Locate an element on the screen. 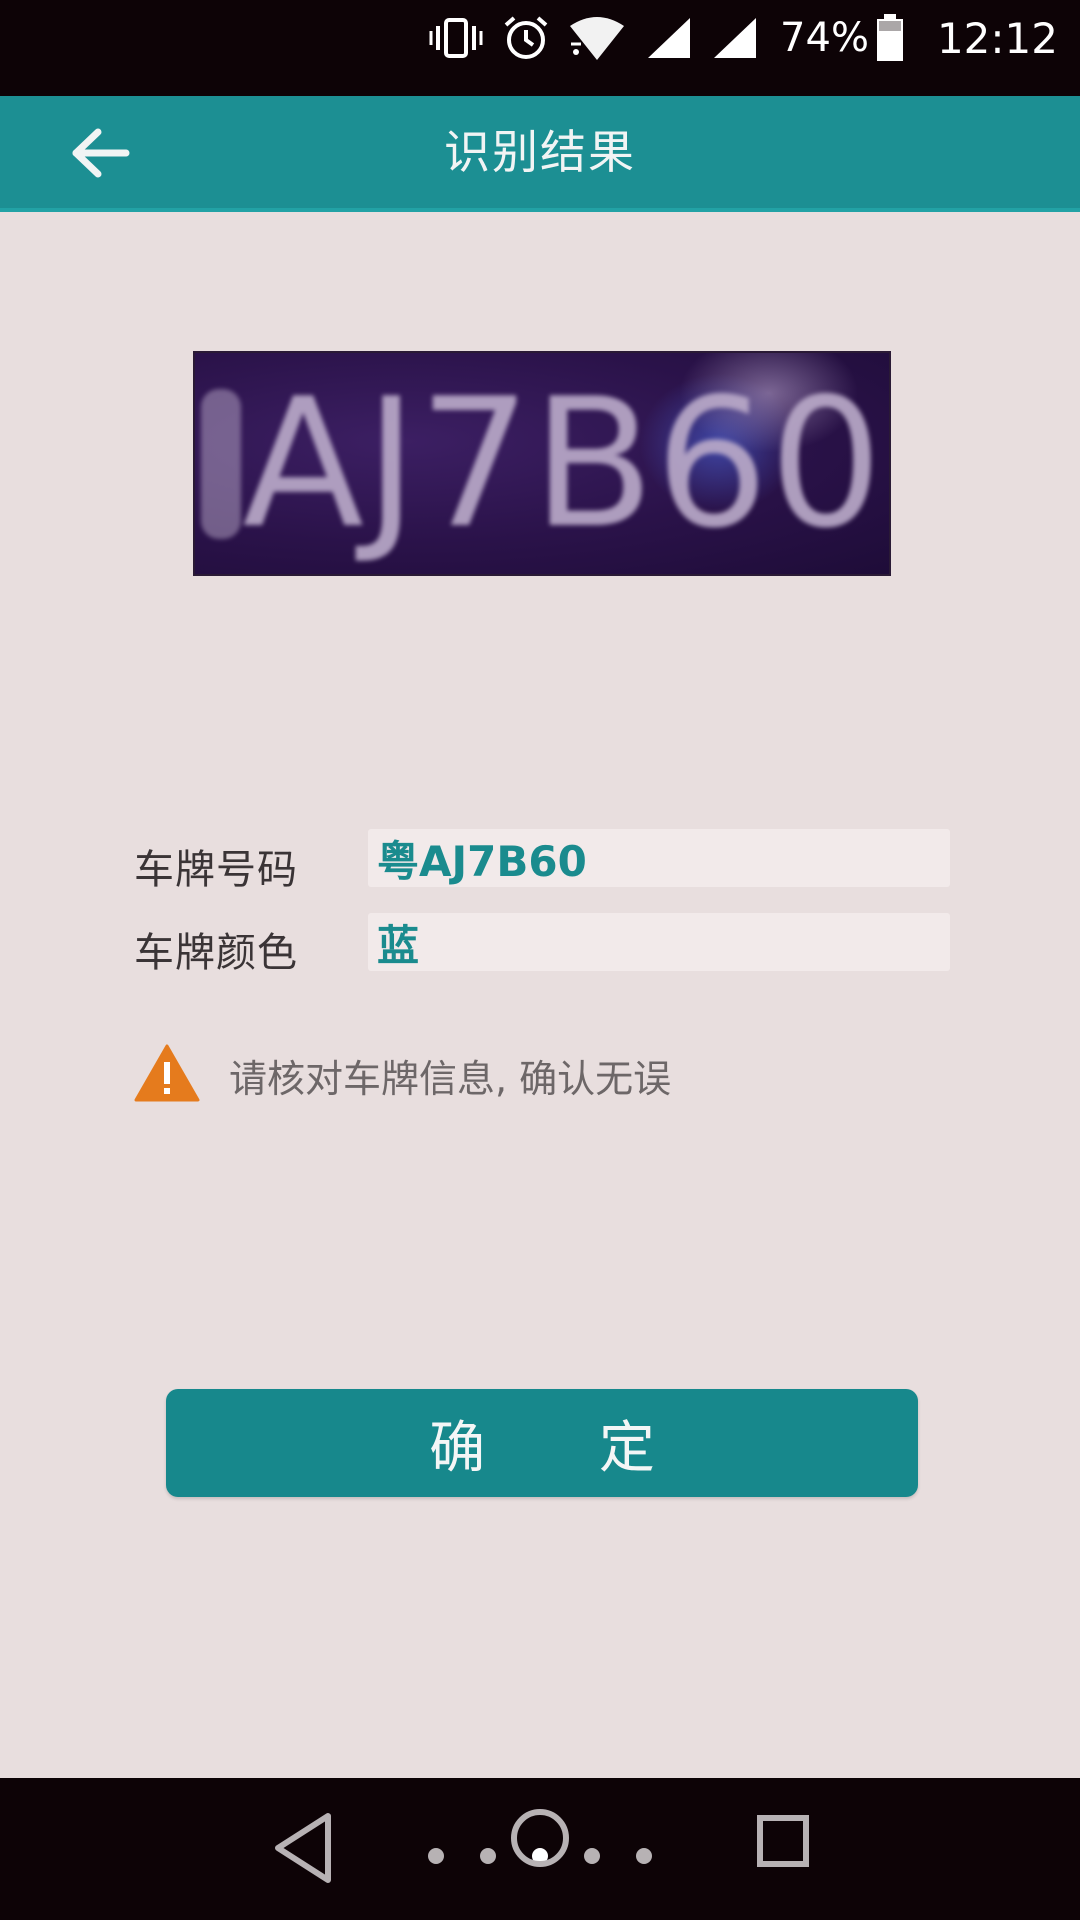 The image size is (1080, 1920). wifi-icon is located at coordinates (597, 38).